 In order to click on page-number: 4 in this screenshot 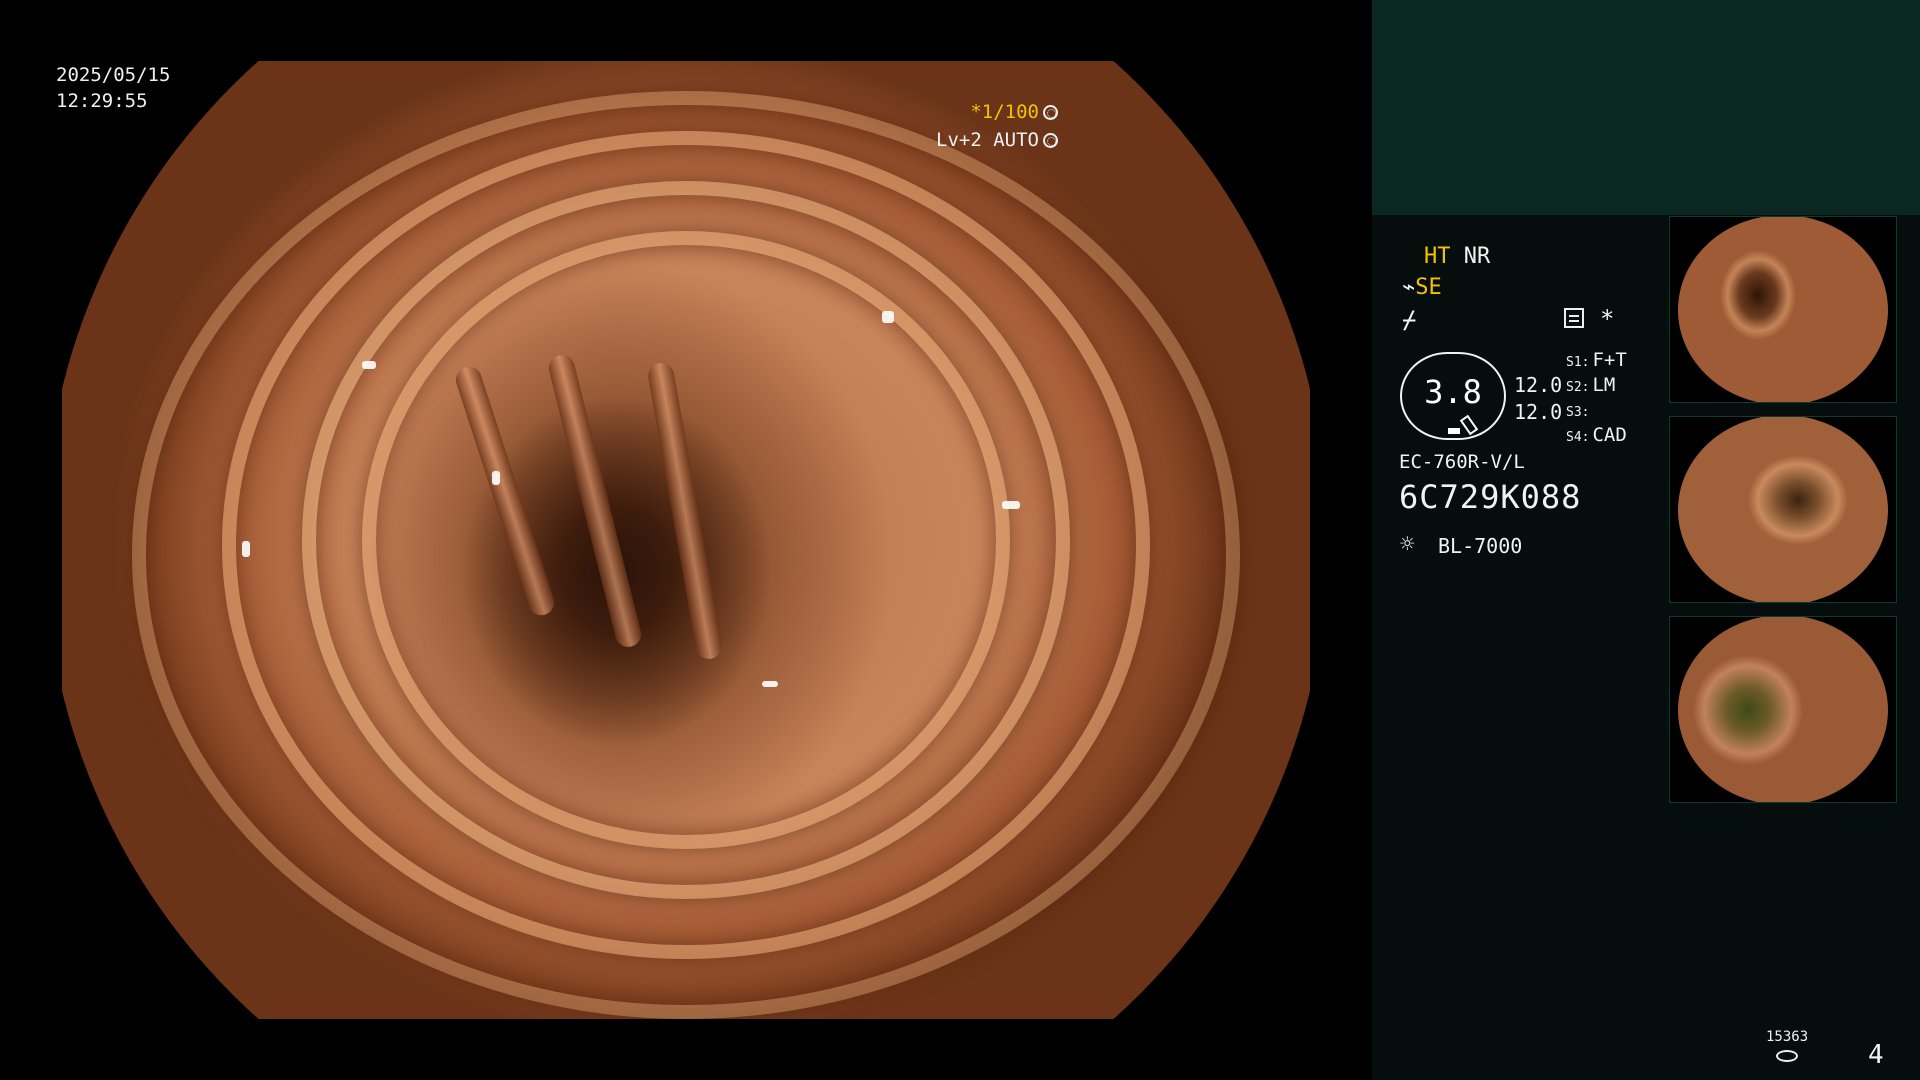, I will do `click(1876, 1055)`.